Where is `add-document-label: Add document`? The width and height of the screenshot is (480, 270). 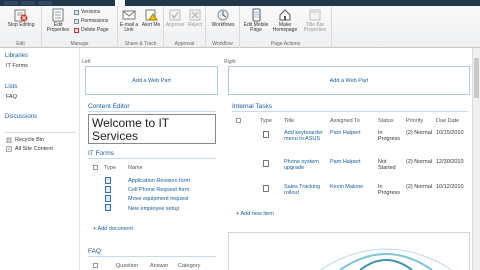
add-document-label: Add document is located at coordinates (115, 229).